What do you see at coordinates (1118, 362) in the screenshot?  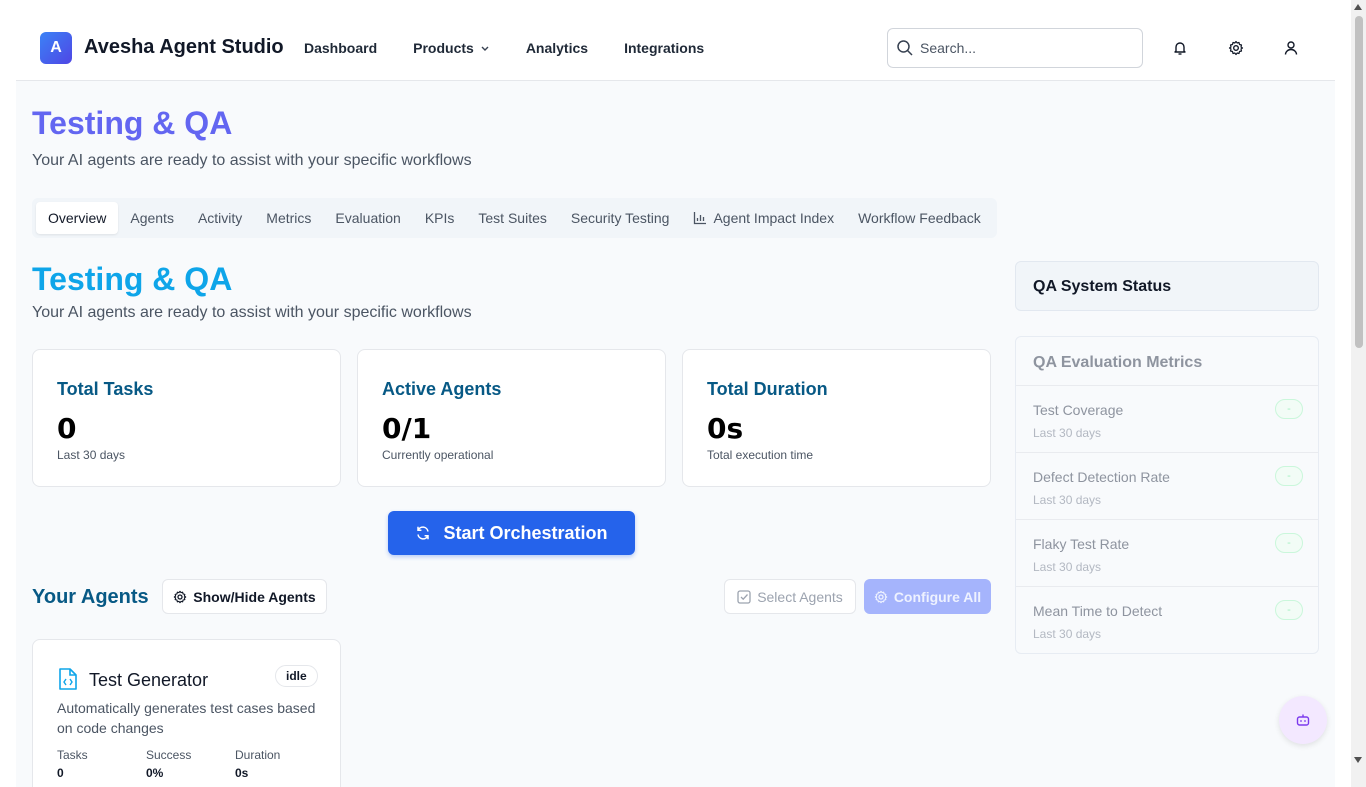 I see `metrics-card-title: QA Evaluation Metrics` at bounding box center [1118, 362].